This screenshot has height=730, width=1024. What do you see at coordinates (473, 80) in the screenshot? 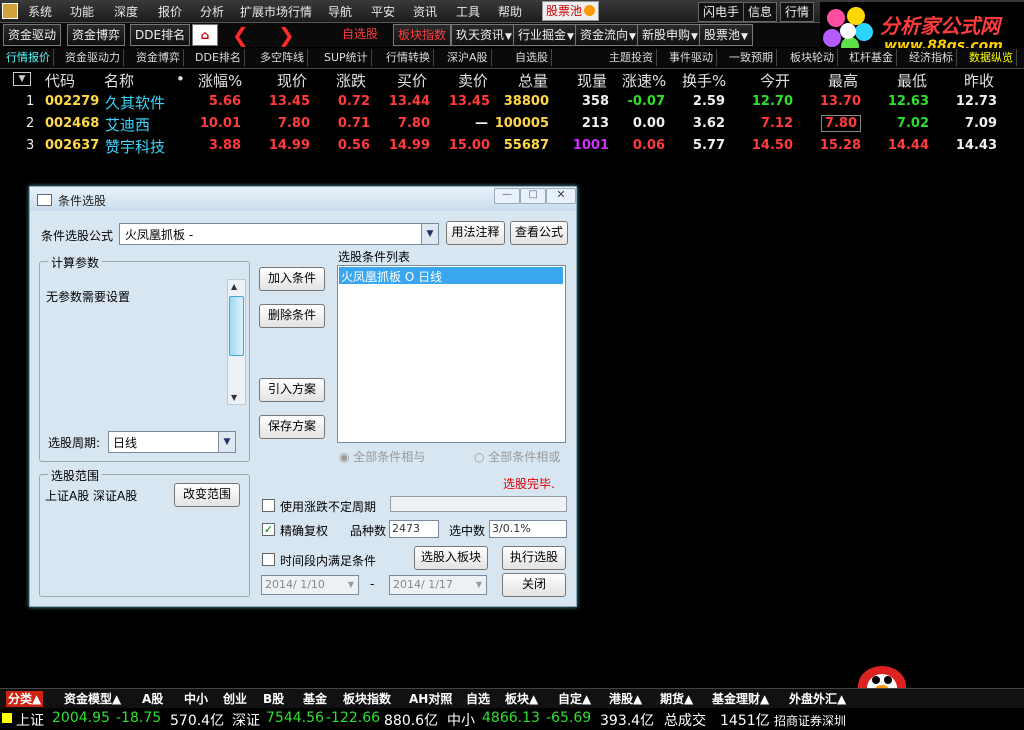
I see `col-ask: 卖价` at bounding box center [473, 80].